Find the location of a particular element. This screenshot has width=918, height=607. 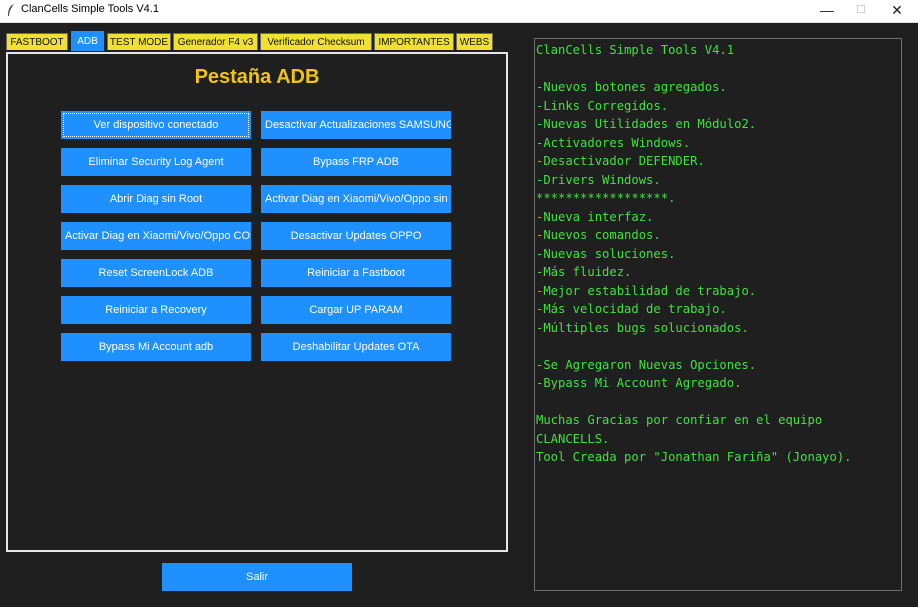

bypass-mi-account-button: Bypass Mi Account adb is located at coordinates (156, 347).